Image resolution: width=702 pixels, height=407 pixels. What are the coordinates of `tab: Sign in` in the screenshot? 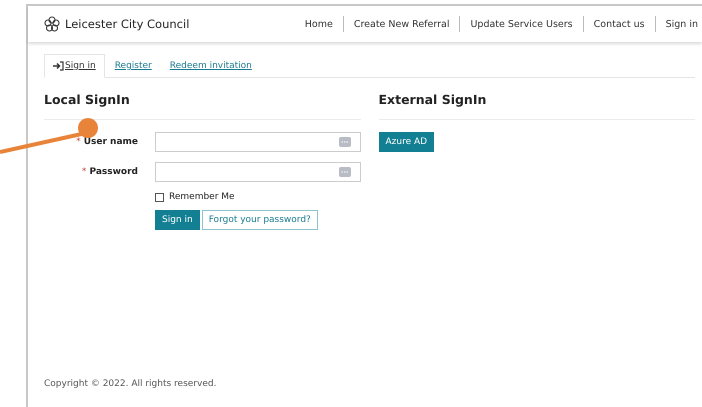 It's located at (74, 66).